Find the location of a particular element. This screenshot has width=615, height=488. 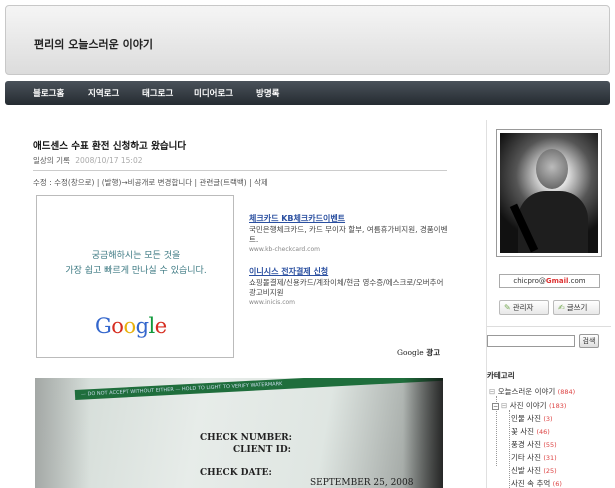

category-item: 사진 속 추억 (6) is located at coordinates (536, 483).